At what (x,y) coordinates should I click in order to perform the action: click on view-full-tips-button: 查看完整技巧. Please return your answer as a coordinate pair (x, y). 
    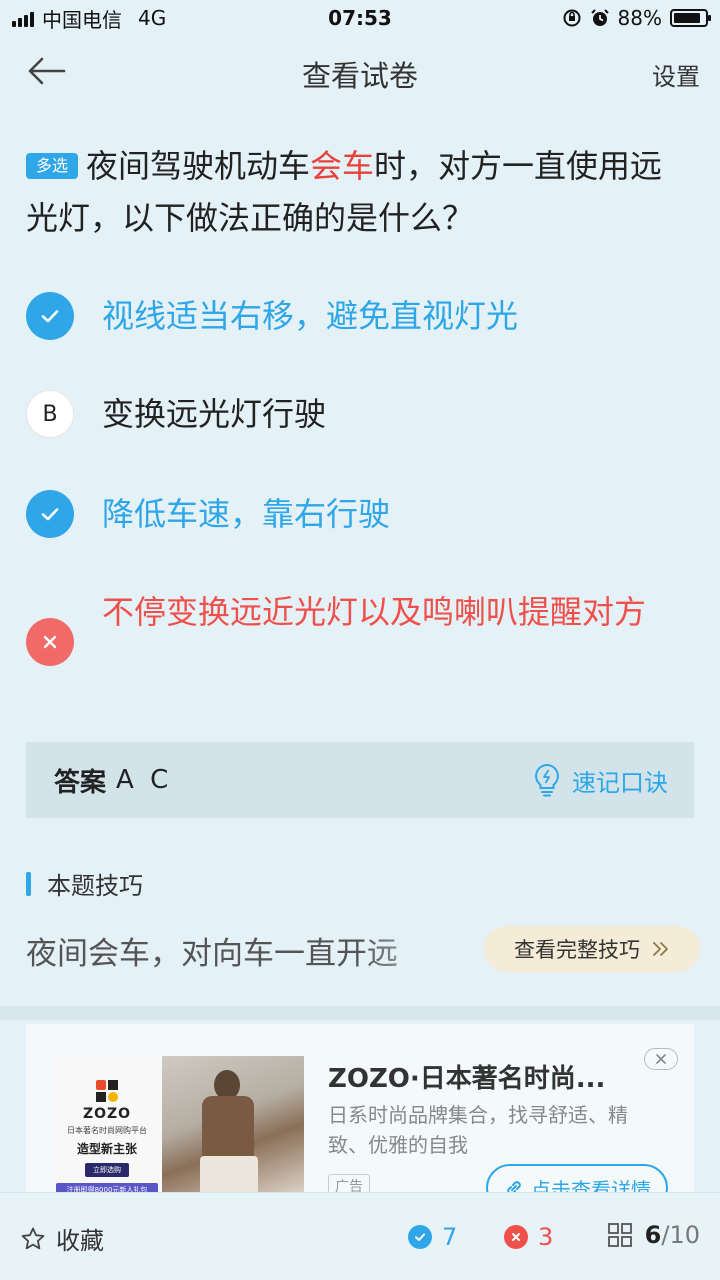
    Looking at the image, I should click on (592, 949).